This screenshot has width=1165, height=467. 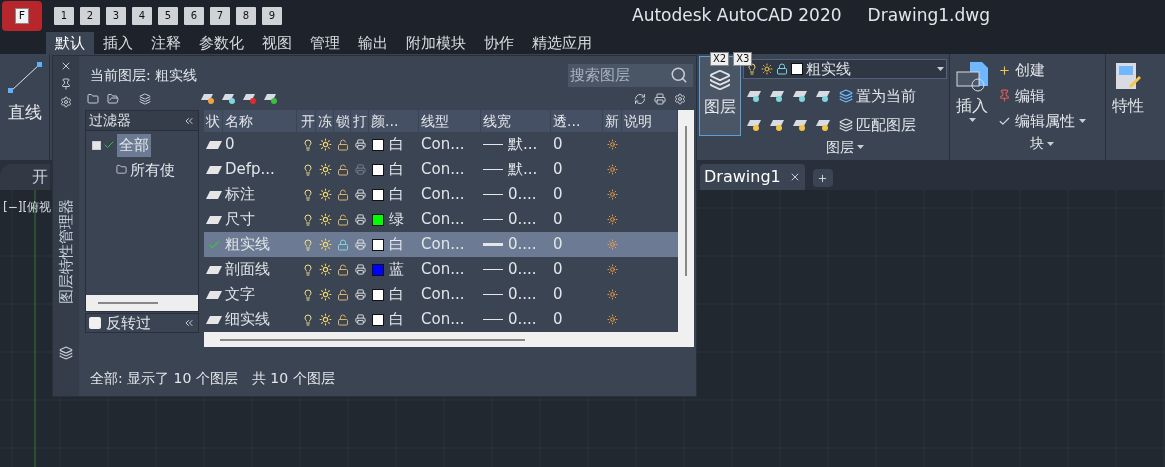 I want to click on new-filter-icon, so click(x=93, y=99).